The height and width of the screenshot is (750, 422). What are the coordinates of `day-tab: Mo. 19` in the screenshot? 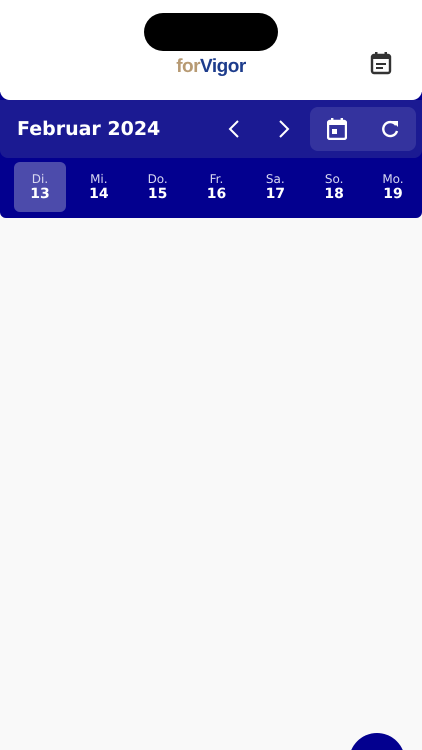 It's located at (392, 187).